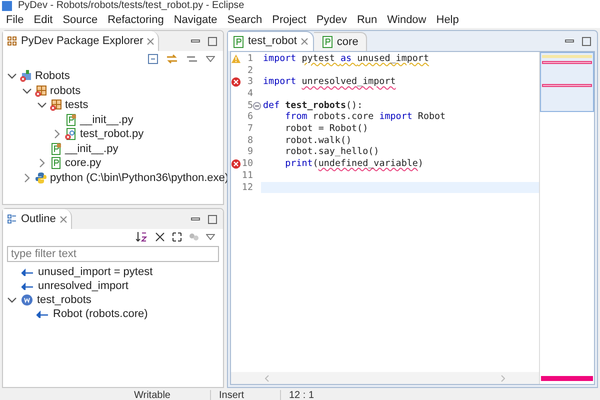 The image size is (600, 400). What do you see at coordinates (326, 129) in the screenshot?
I see `code-line: robot = Robot()` at bounding box center [326, 129].